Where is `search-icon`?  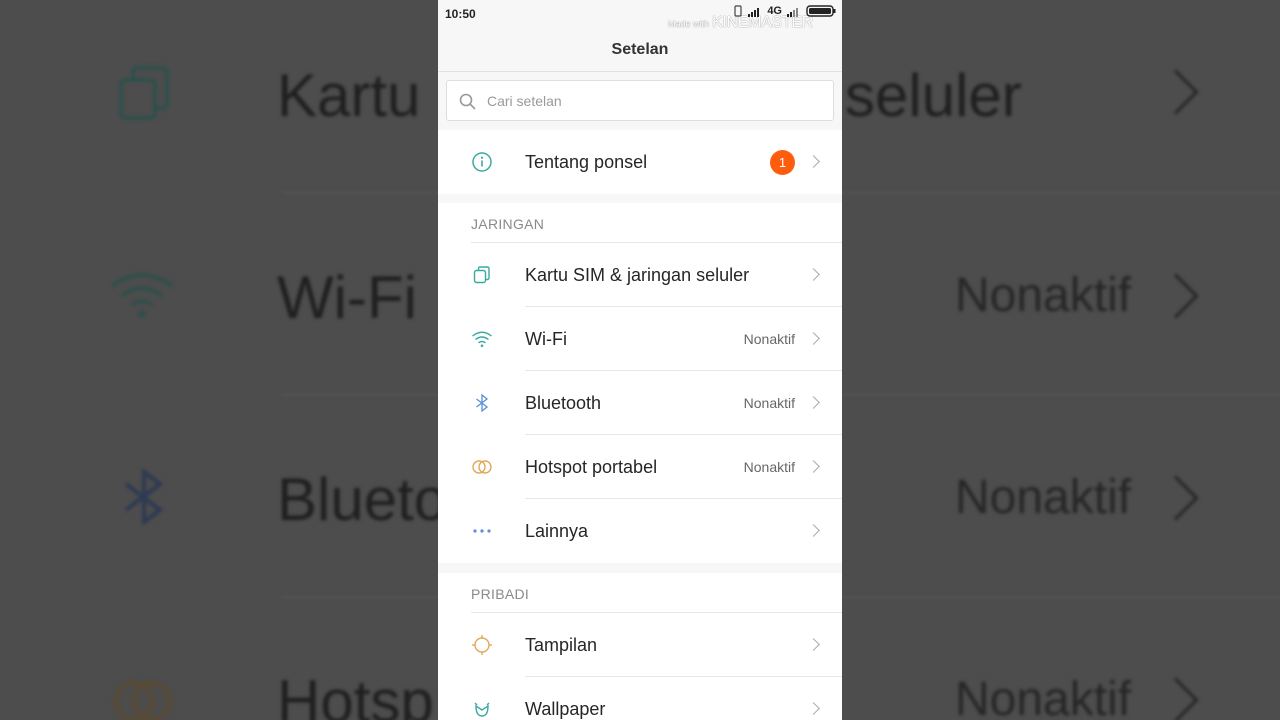
search-icon is located at coordinates (467, 101).